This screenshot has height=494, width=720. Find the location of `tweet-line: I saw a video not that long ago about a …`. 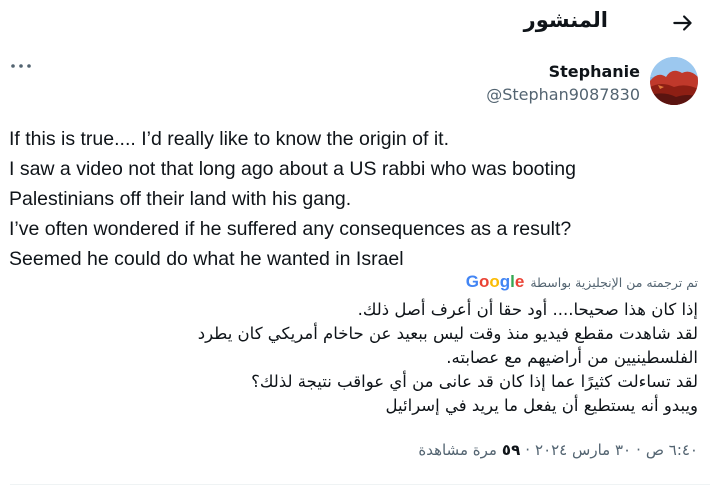

tweet-line: I saw a video not that long ago about a … is located at coordinates (292, 169).